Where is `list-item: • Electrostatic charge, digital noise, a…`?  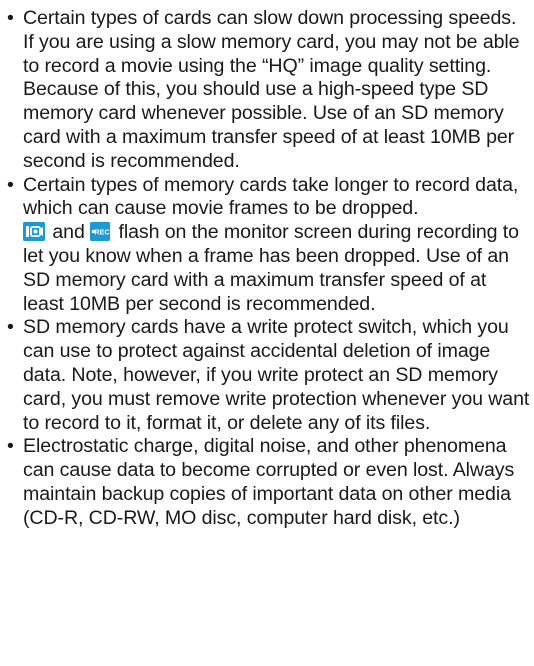 list-item: • Electrostatic charge, digital noise, a… is located at coordinates (267, 482).